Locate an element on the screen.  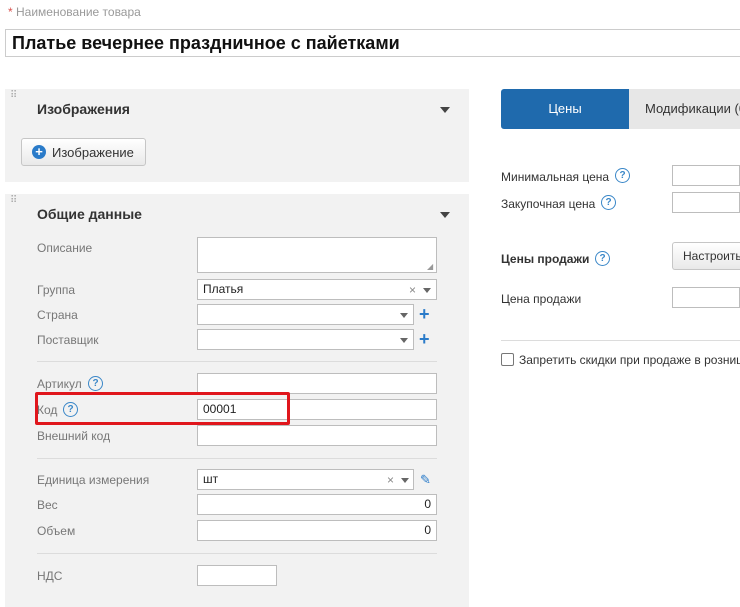
unit-chevron-down-icon is located at coordinates (405, 480).